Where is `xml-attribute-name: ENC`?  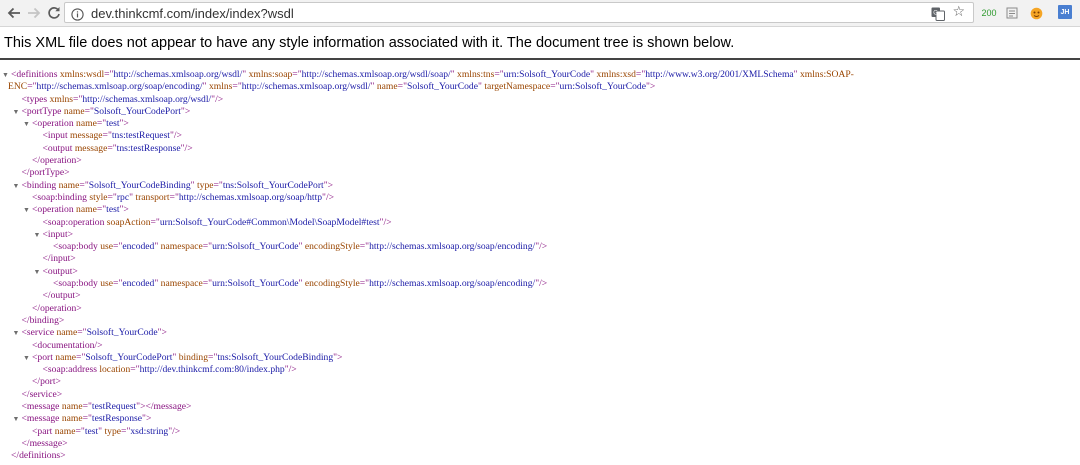
xml-attribute-name: ENC is located at coordinates (18, 87).